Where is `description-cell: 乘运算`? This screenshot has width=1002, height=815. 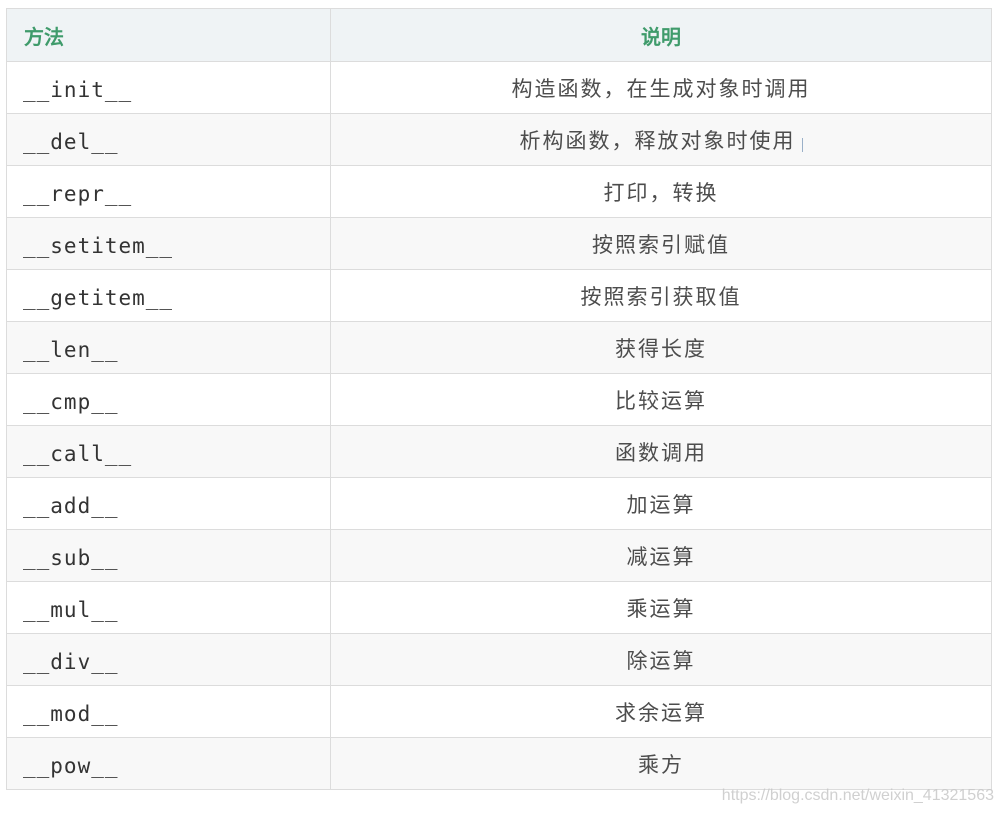
description-cell: 乘运算 is located at coordinates (661, 607).